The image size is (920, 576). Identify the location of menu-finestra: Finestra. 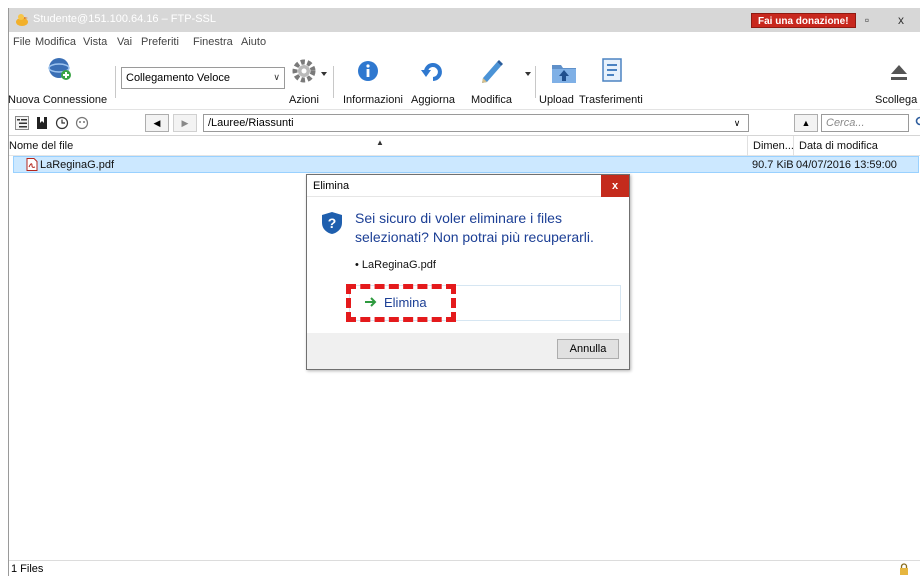
(213, 42).